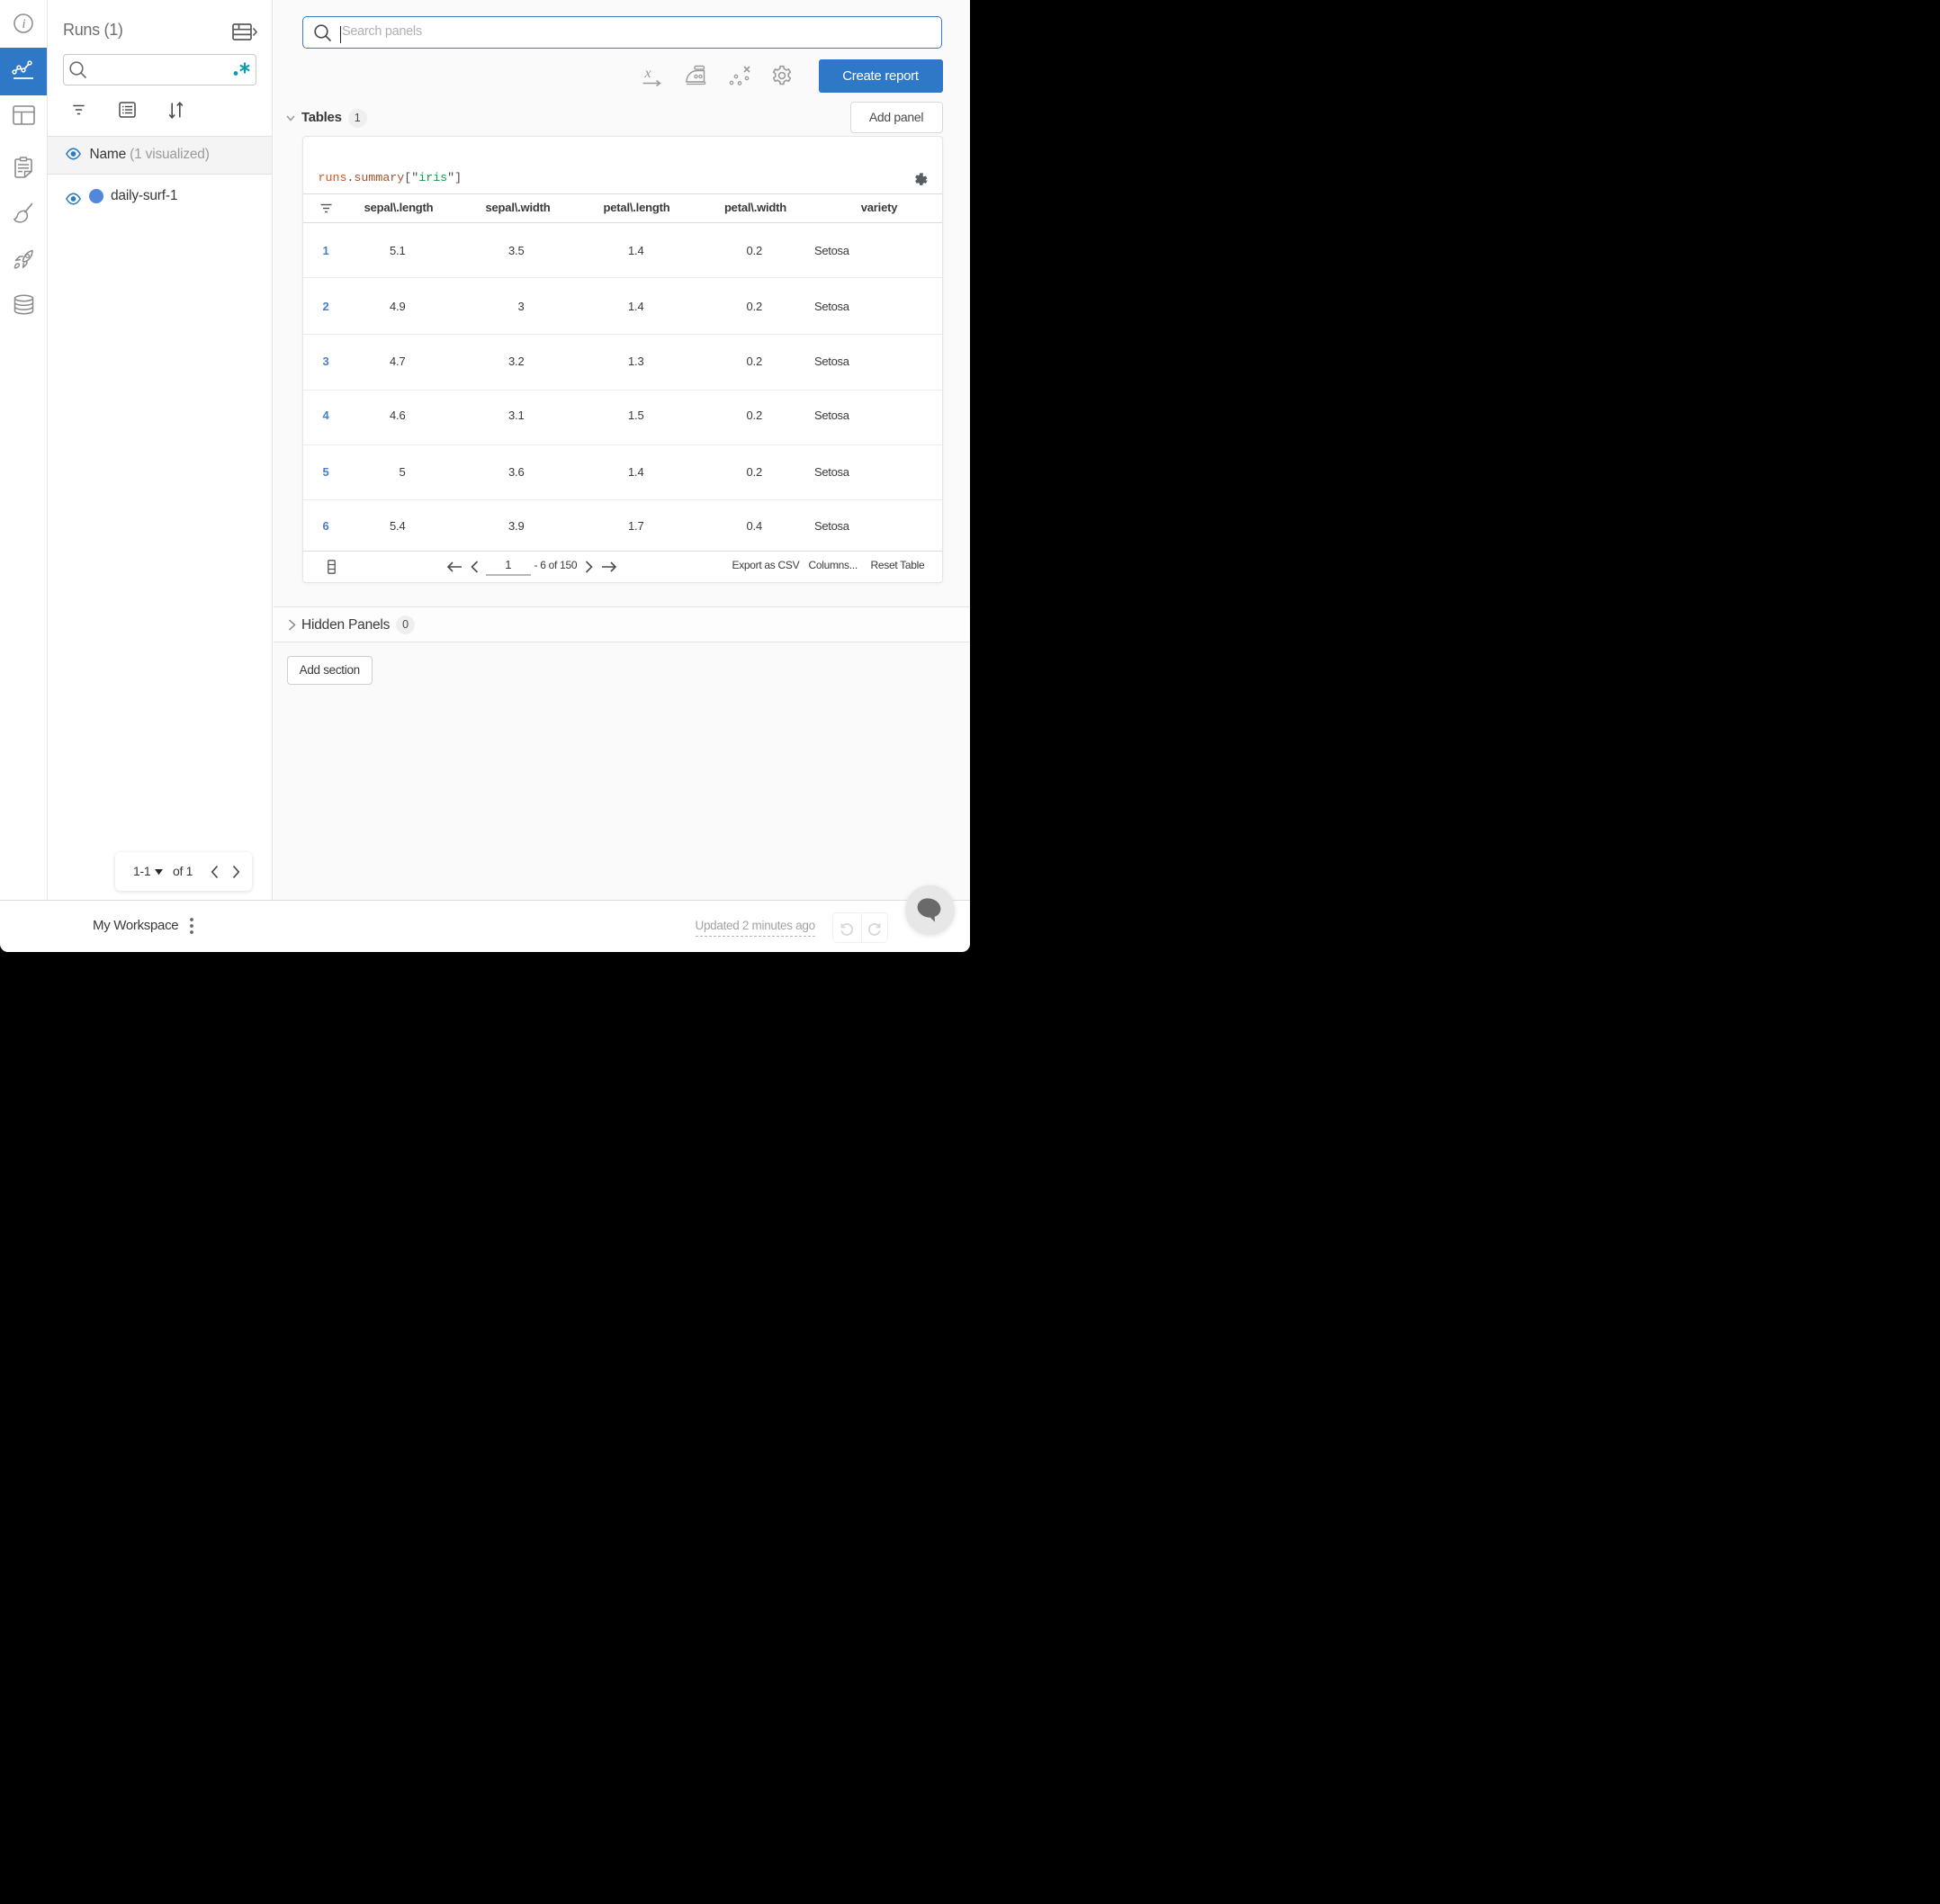 The width and height of the screenshot is (1940, 1904). Describe the element at coordinates (24, 24) in the screenshot. I see `svg-text: i` at that location.